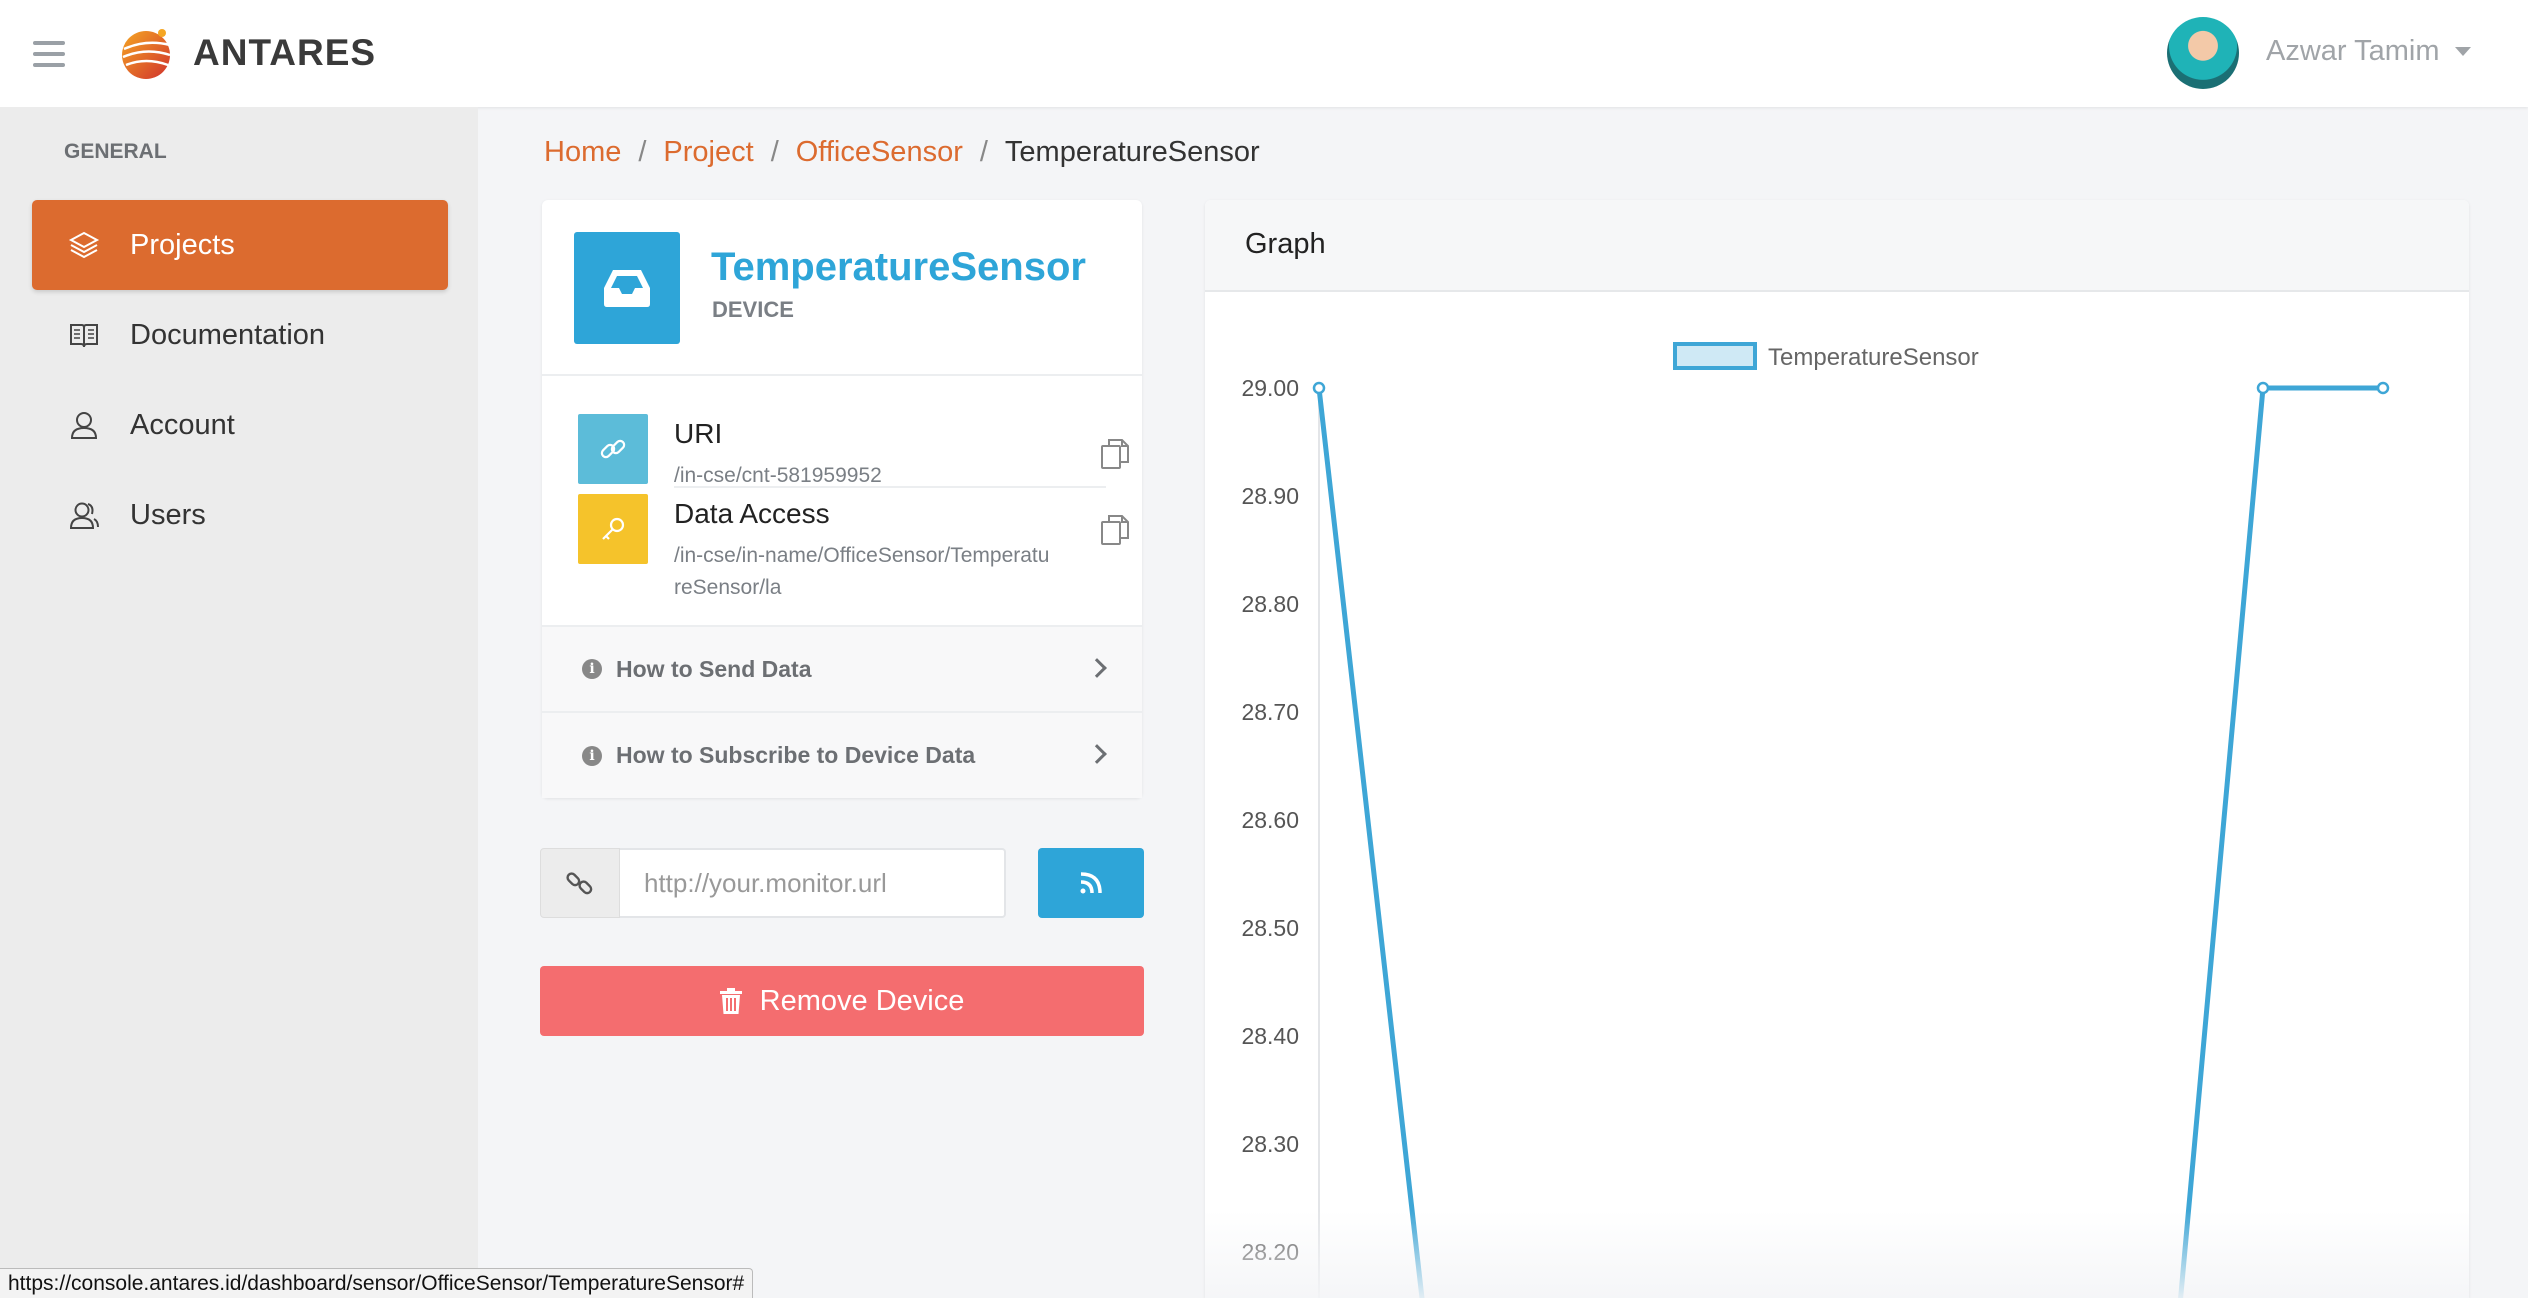 The height and width of the screenshot is (1298, 2528). Describe the element at coordinates (1270, 1036) in the screenshot. I see `y-tick-label: 28.40` at that location.